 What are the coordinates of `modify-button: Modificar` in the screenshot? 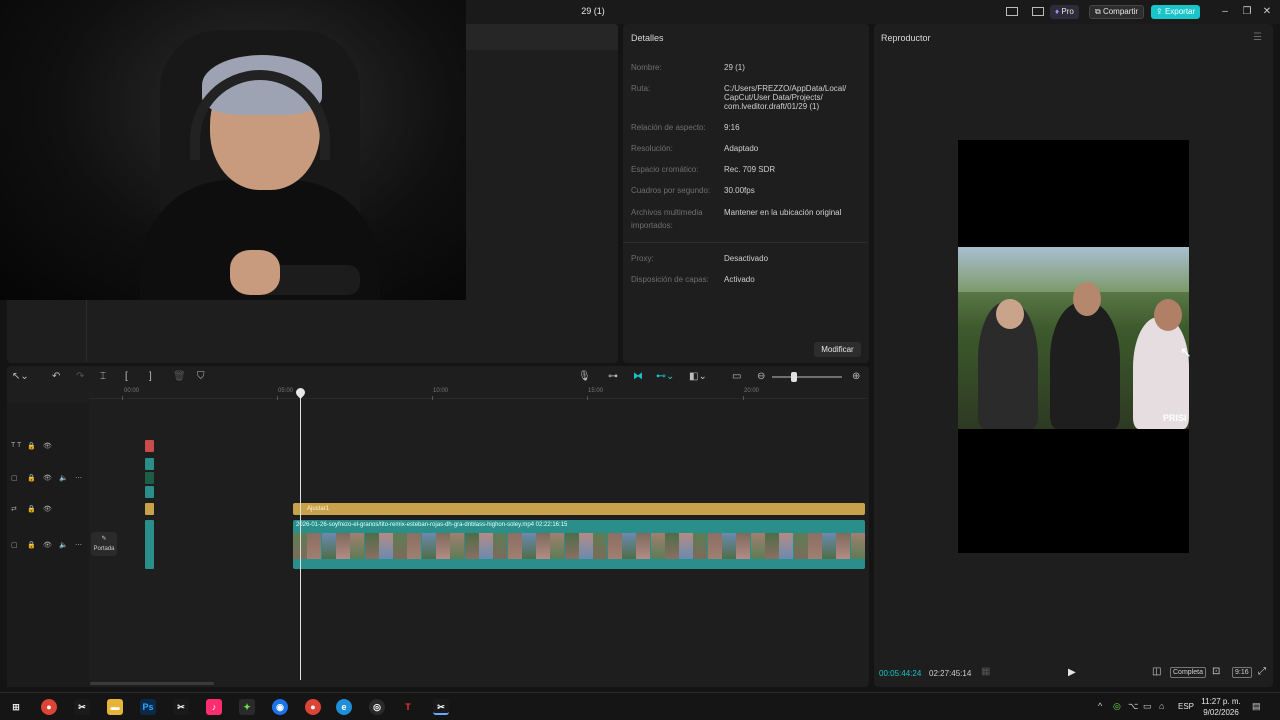 It's located at (837, 349).